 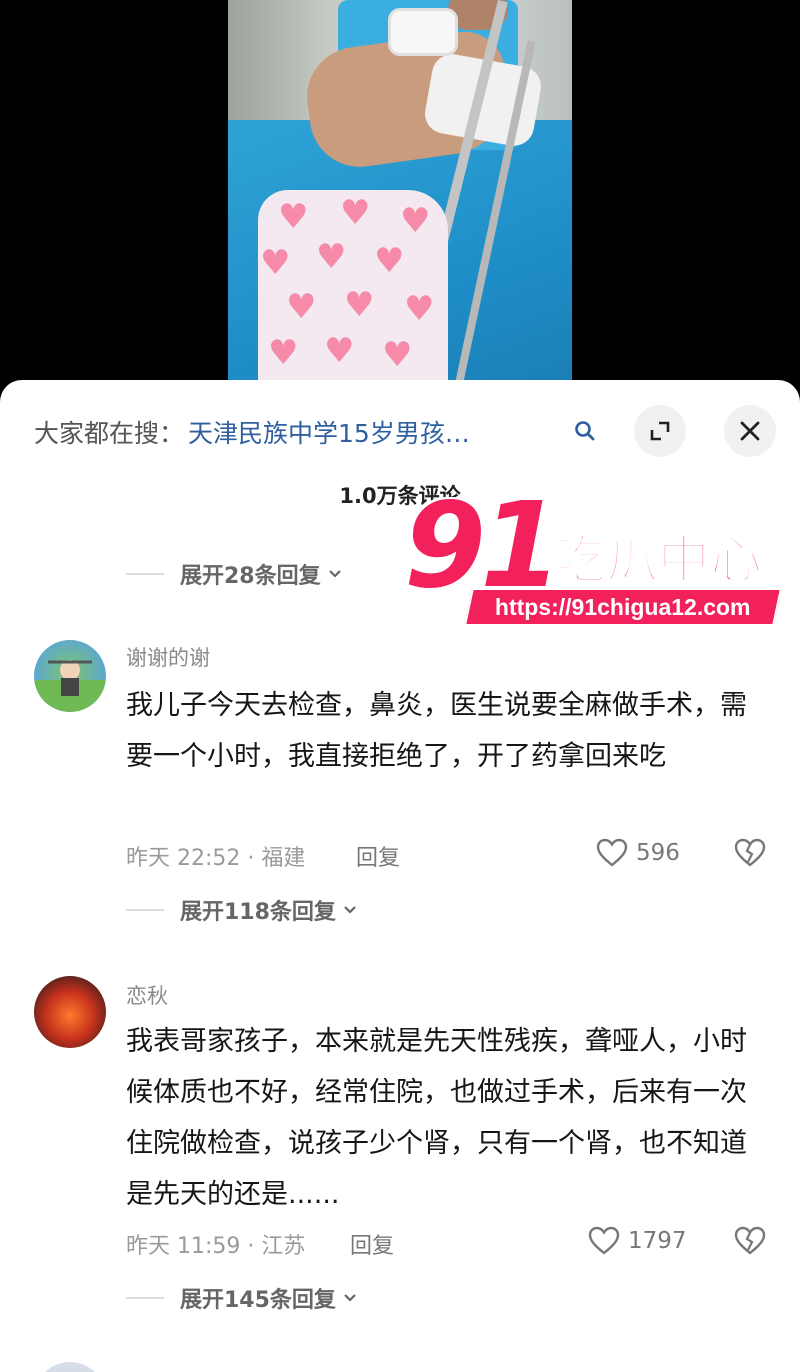 What do you see at coordinates (258, 912) in the screenshot?
I see `expand-replies-label: 展开118条回复` at bounding box center [258, 912].